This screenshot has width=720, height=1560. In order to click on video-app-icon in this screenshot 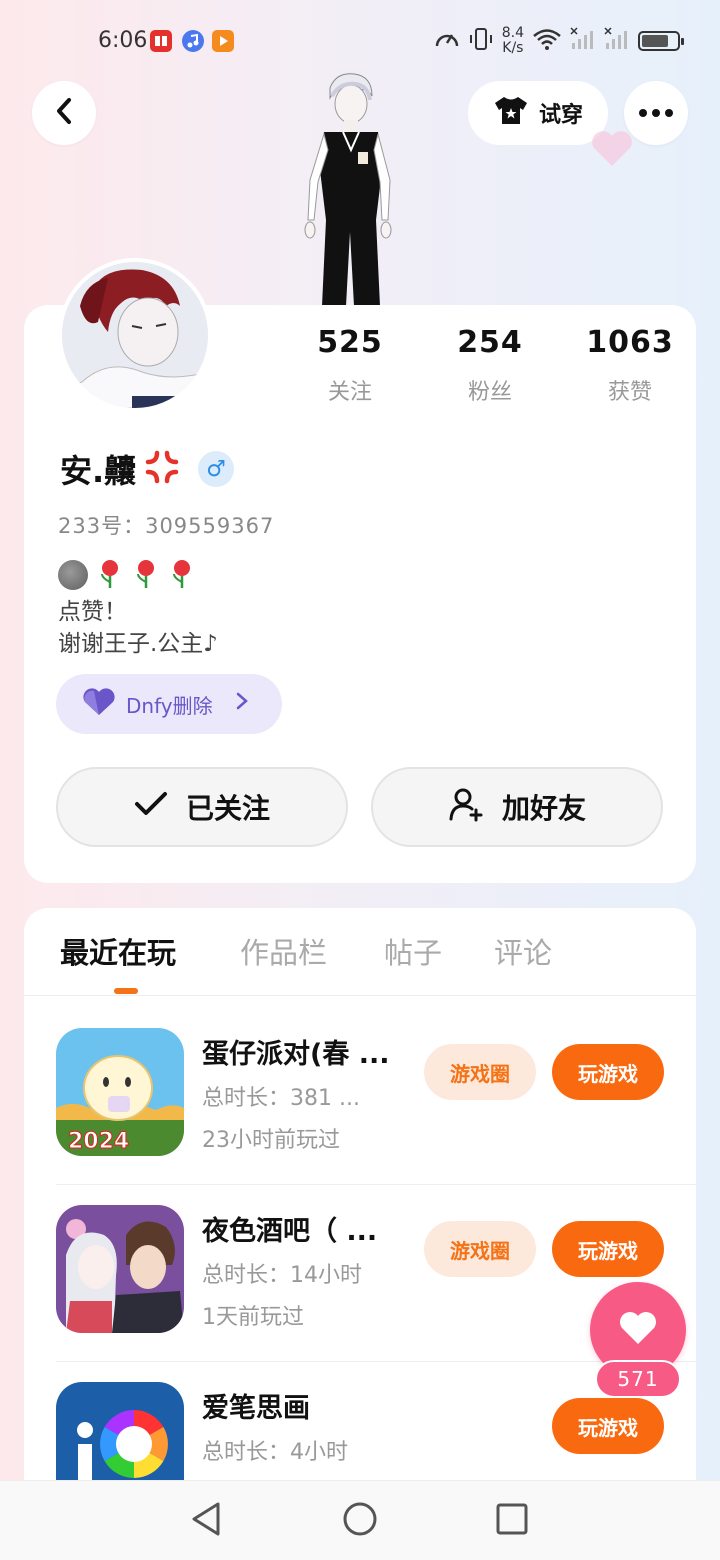, I will do `click(223, 41)`.